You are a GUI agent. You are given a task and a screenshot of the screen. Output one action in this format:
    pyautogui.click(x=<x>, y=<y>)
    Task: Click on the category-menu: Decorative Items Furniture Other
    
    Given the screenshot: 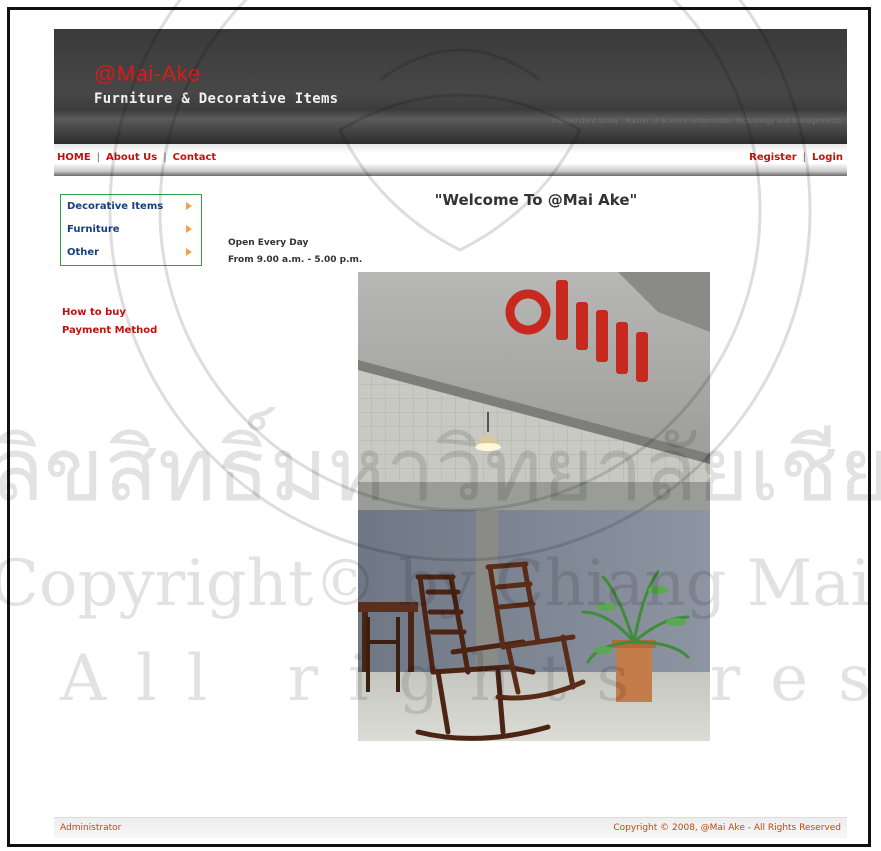 What is the action you would take?
    pyautogui.click(x=131, y=230)
    